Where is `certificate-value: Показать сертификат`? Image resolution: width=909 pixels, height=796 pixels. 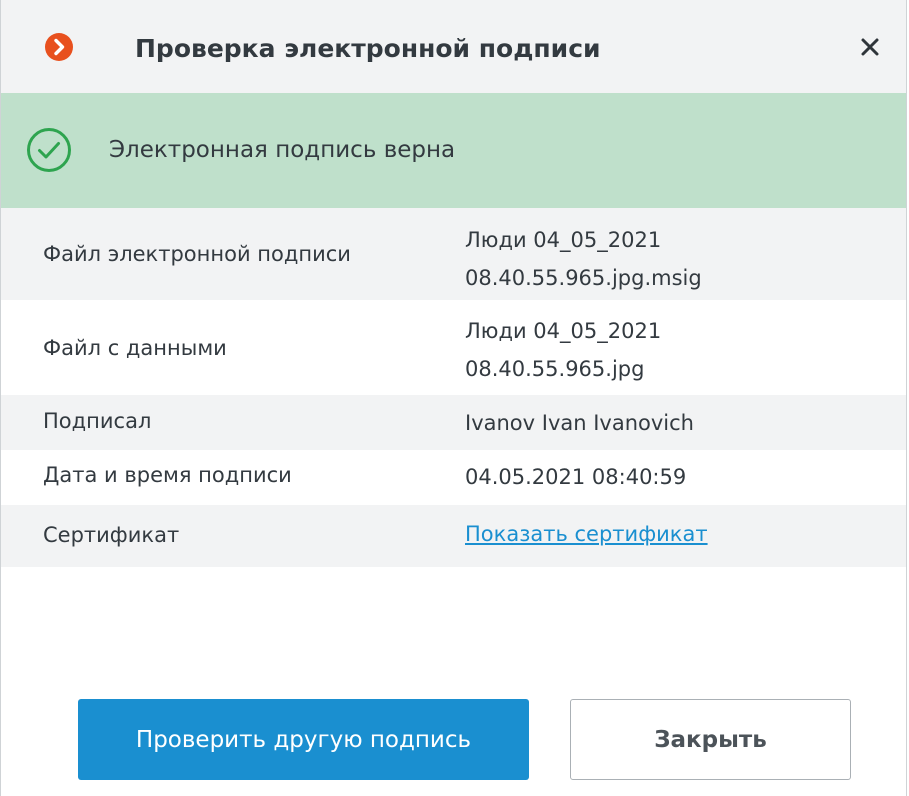 certificate-value: Показать сертификат is located at coordinates (586, 534).